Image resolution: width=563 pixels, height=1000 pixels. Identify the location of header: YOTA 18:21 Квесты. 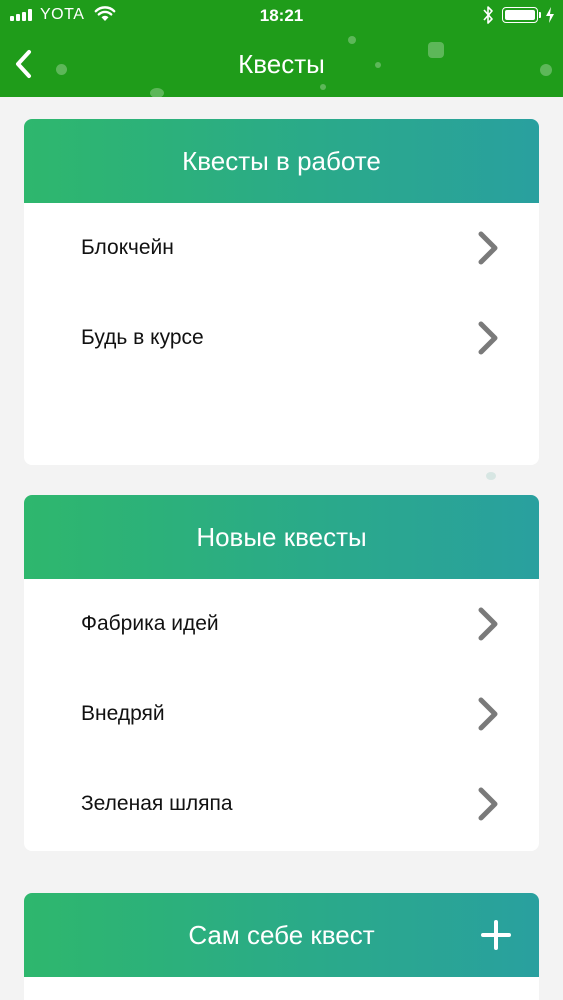
(281, 48).